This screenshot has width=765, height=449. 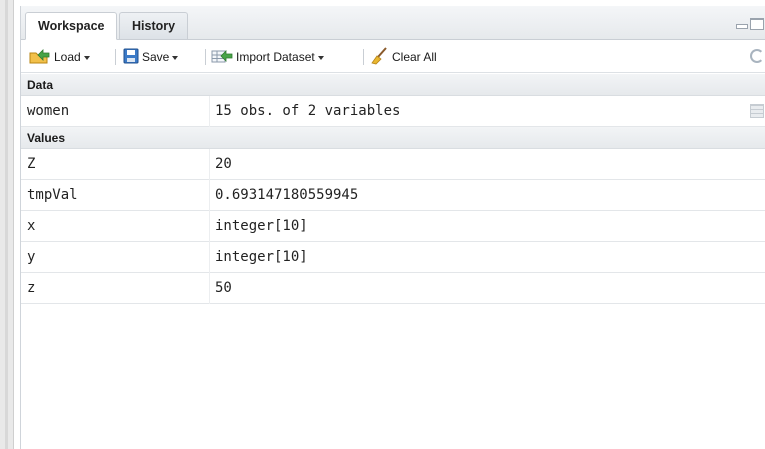 I want to click on import-dataset-button: Import Dataset, so click(x=267, y=57).